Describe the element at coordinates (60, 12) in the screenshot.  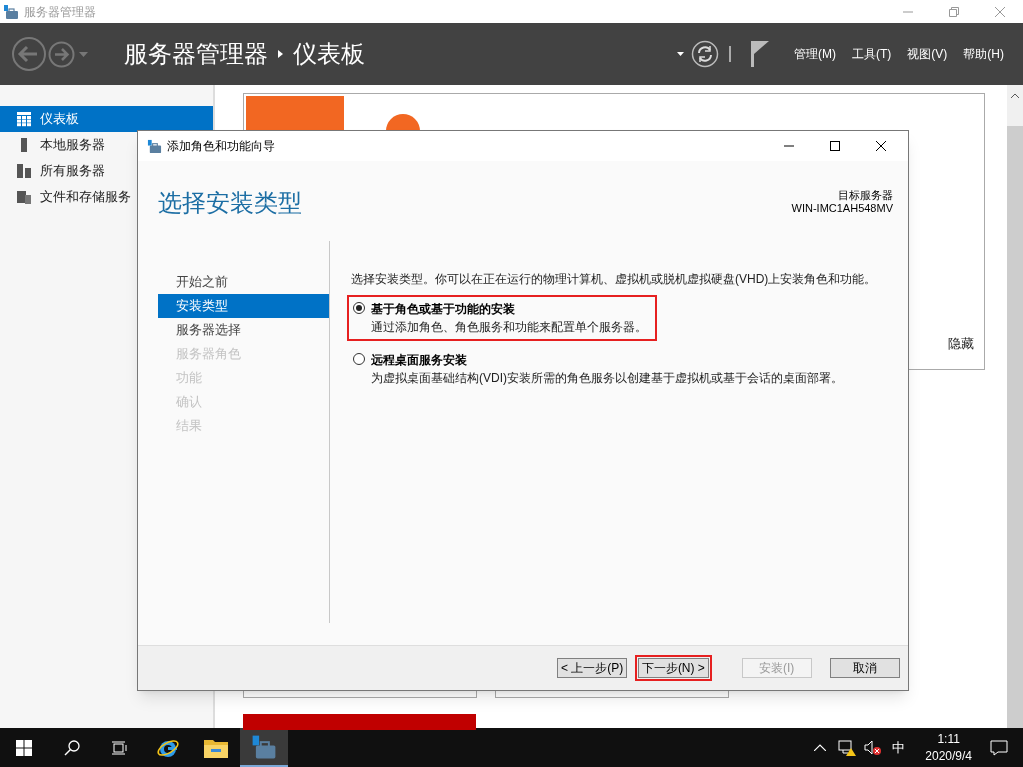
I see `window-title: 服务器管理器` at that location.